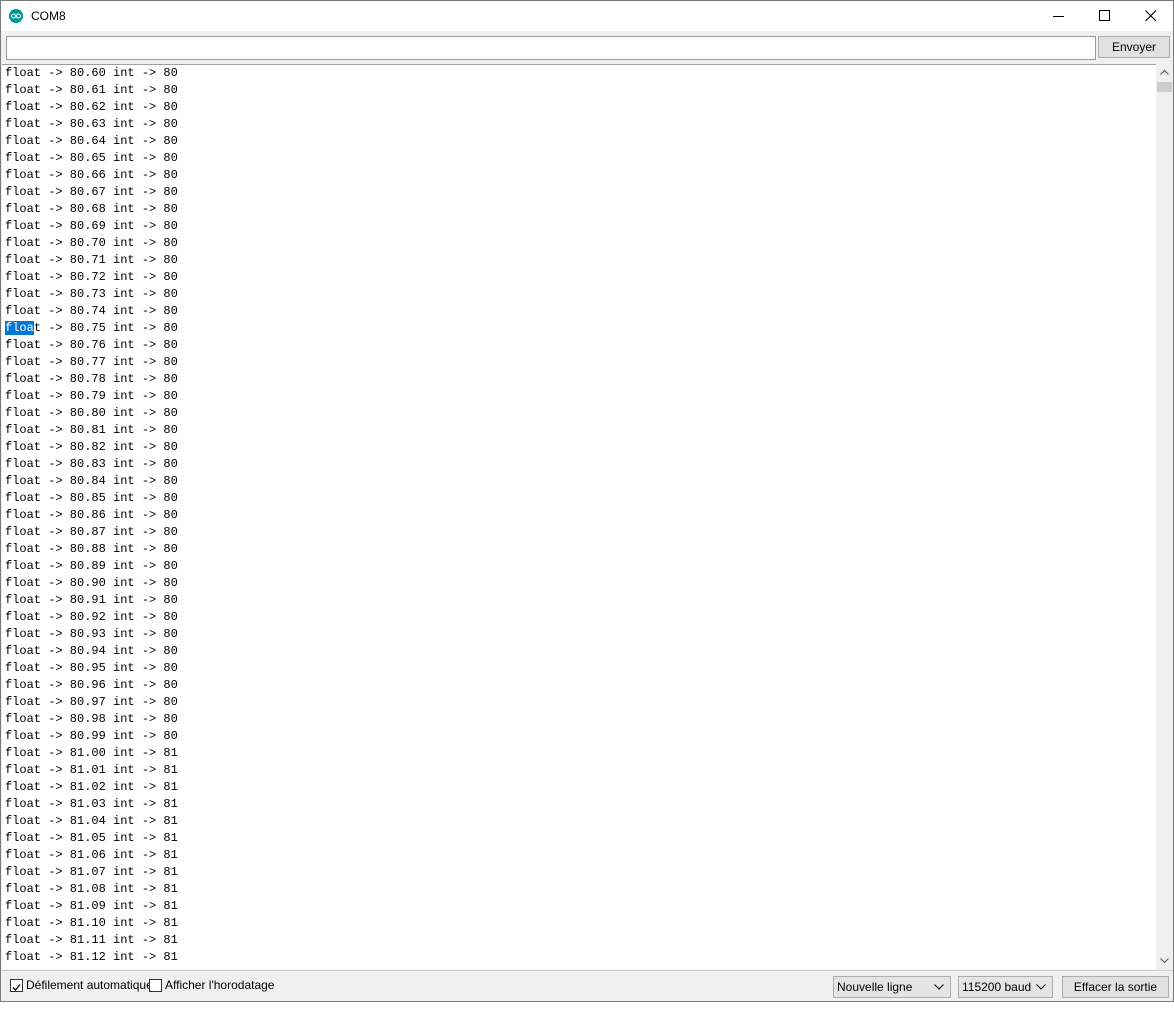 This screenshot has width=1174, height=1024. Describe the element at coordinates (91, 396) in the screenshot. I see `output-line: float -> 80.79 int -> 80` at that location.